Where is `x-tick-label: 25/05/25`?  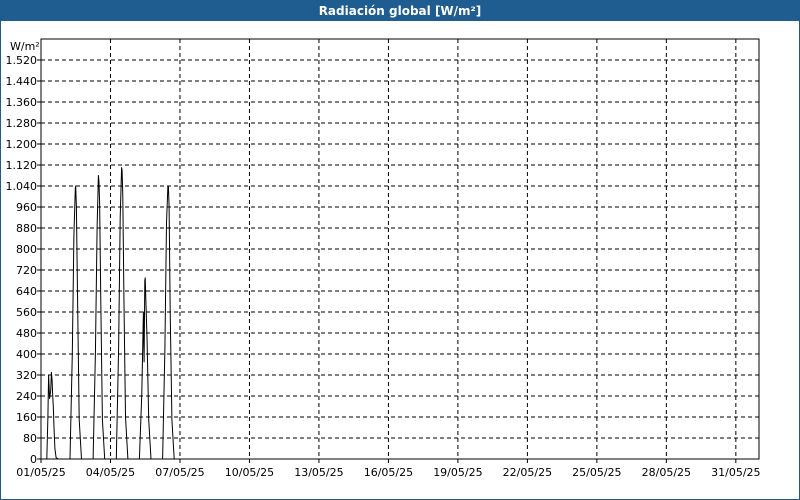
x-tick-label: 25/05/25 is located at coordinates (596, 472).